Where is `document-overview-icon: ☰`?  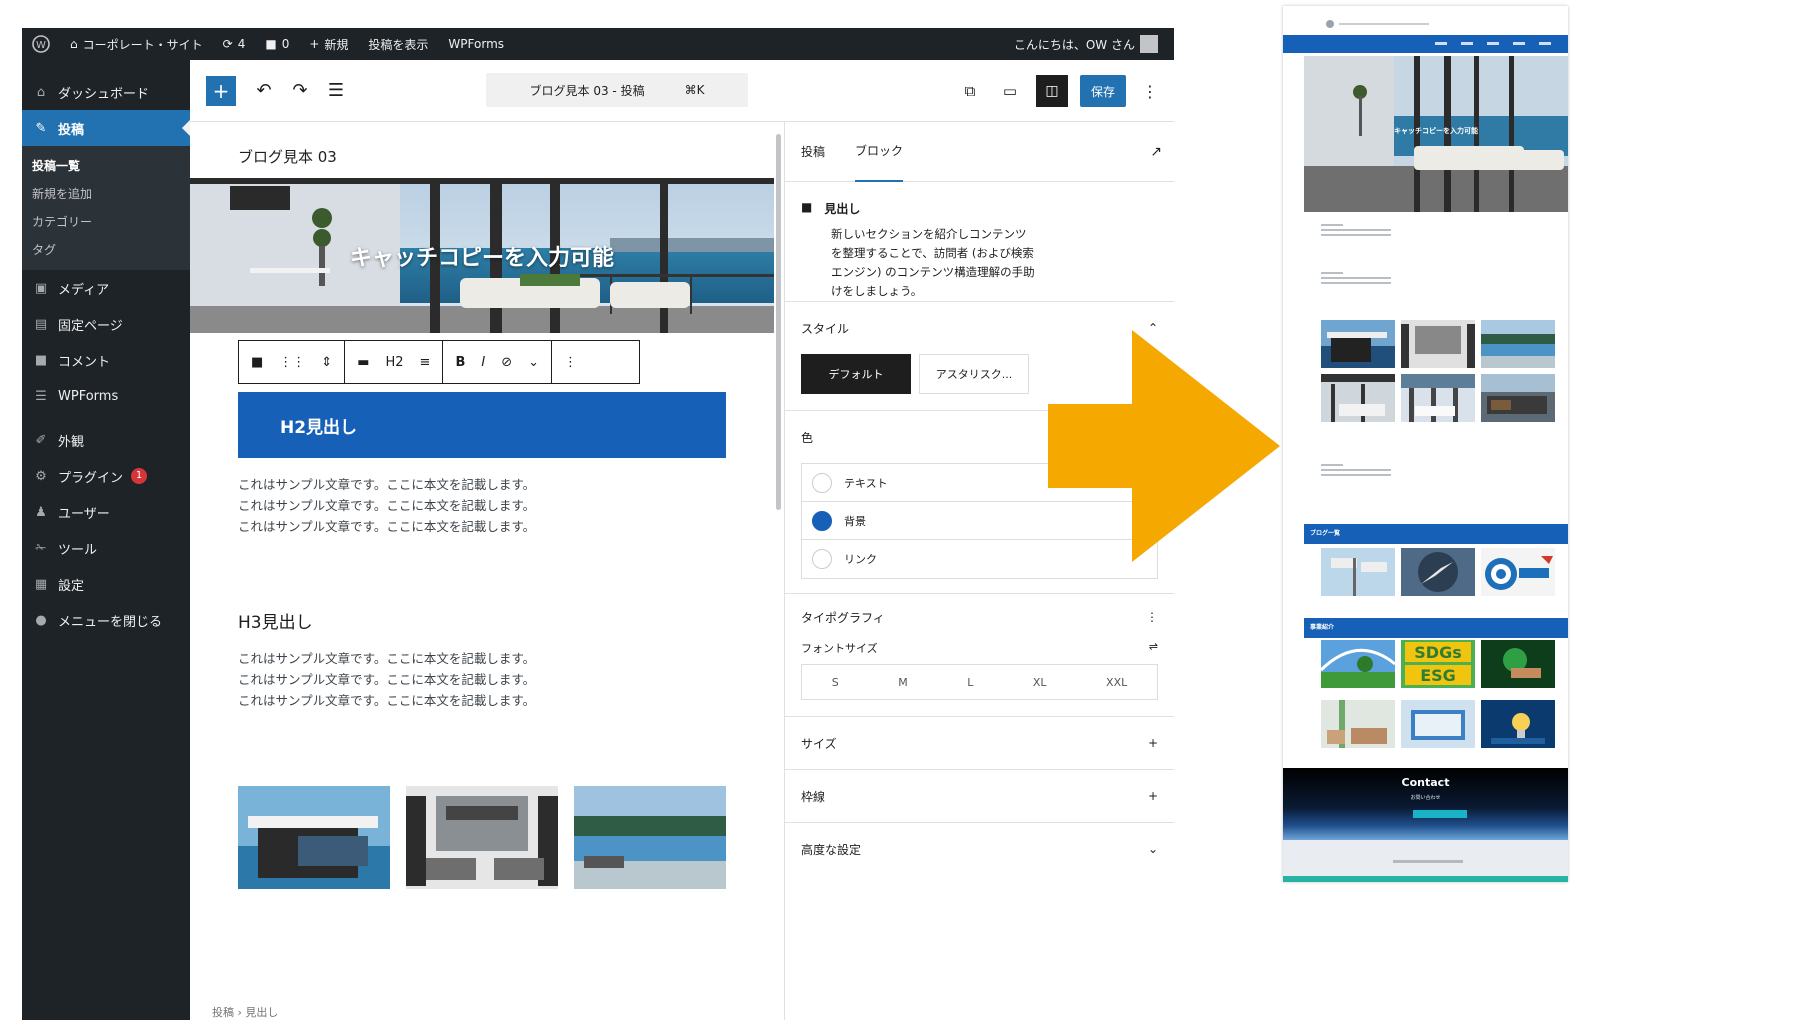 document-overview-icon: ☰ is located at coordinates (336, 91).